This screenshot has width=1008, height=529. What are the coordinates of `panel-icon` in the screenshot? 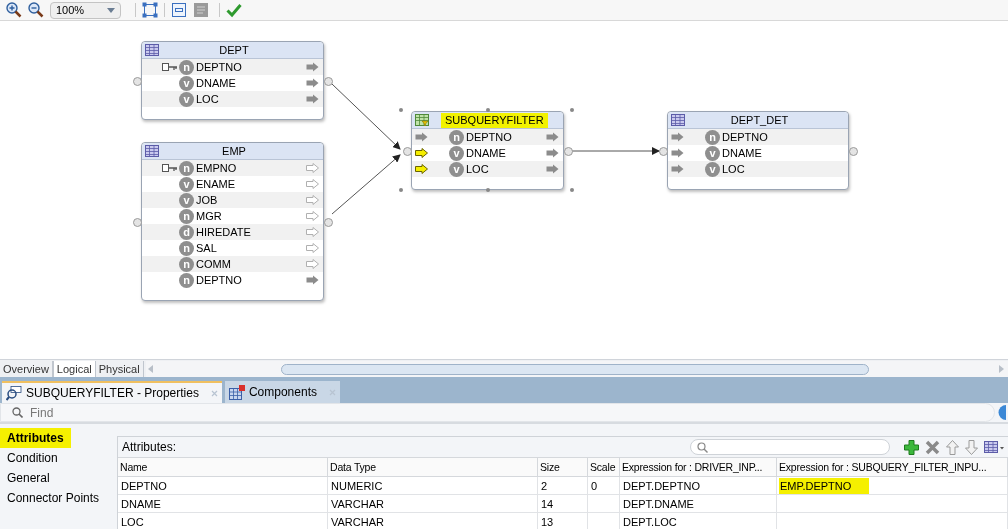 It's located at (179, 10).